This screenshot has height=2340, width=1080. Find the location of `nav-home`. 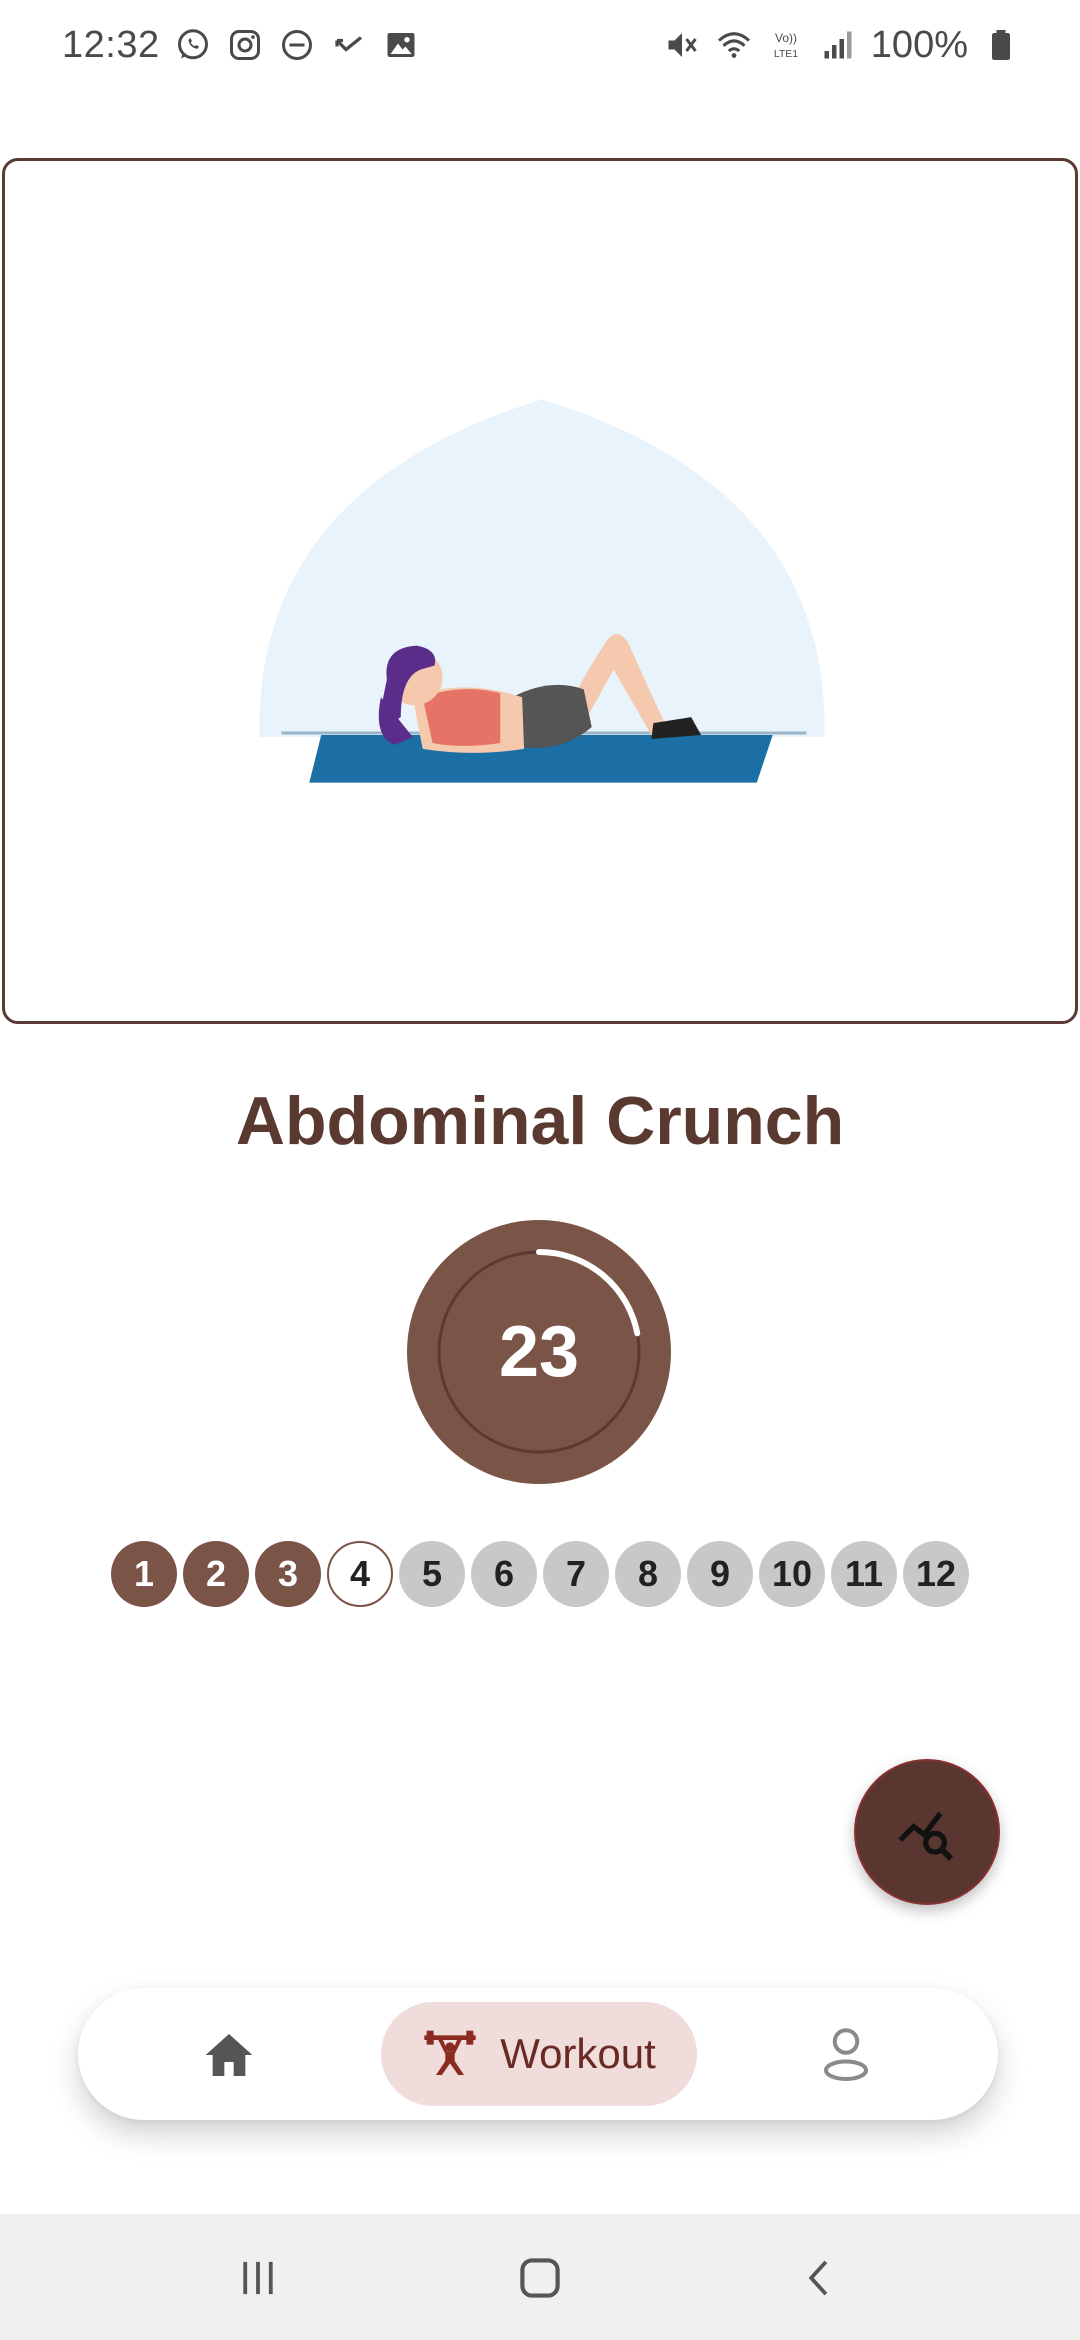

nav-home is located at coordinates (229, 2055).